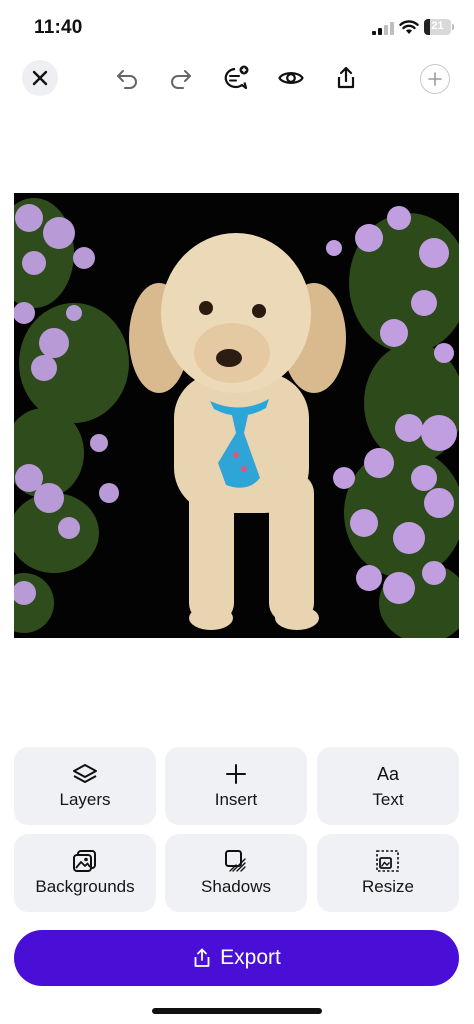  What do you see at coordinates (388, 799) in the screenshot?
I see `text-label: Text` at bounding box center [388, 799].